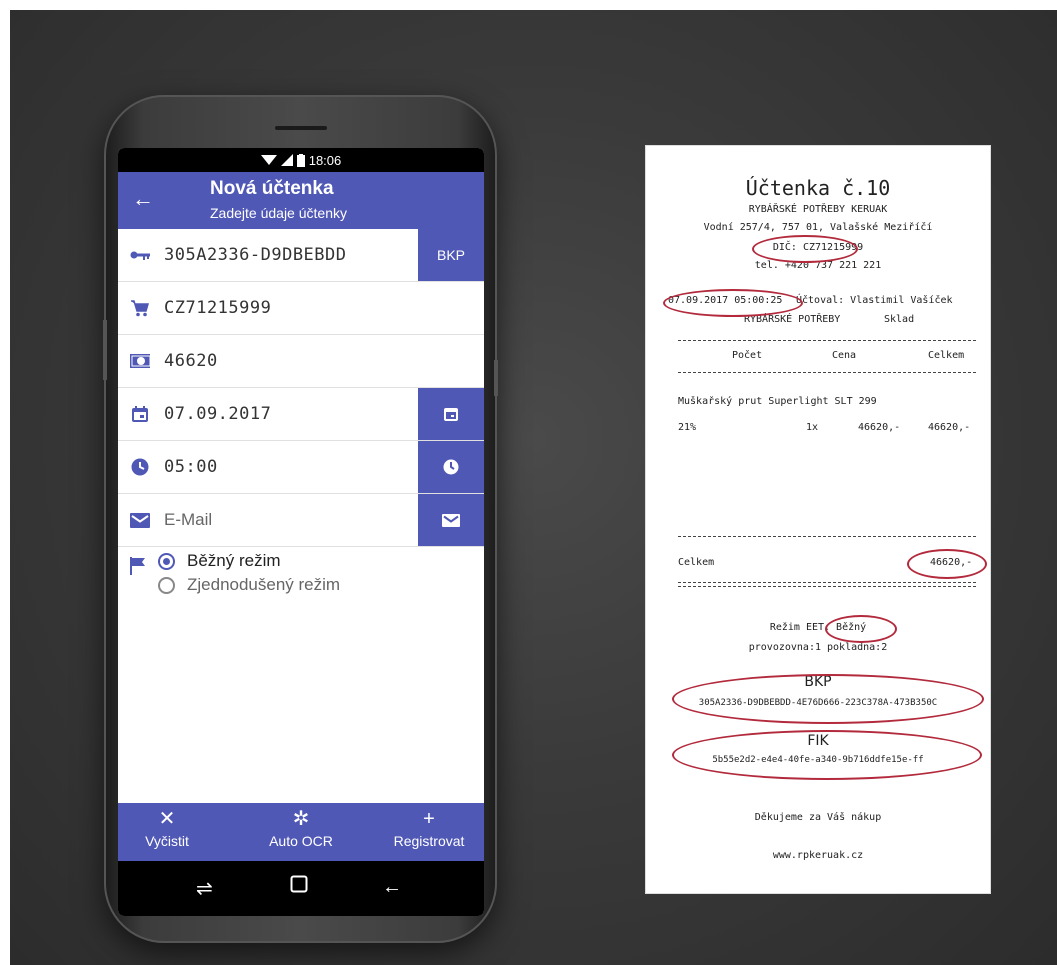 The width and height of the screenshot is (1057, 965). What do you see at coordinates (777, 401) in the screenshot?
I see `item-name: Muškařský prut Superlight SLT 299` at bounding box center [777, 401].